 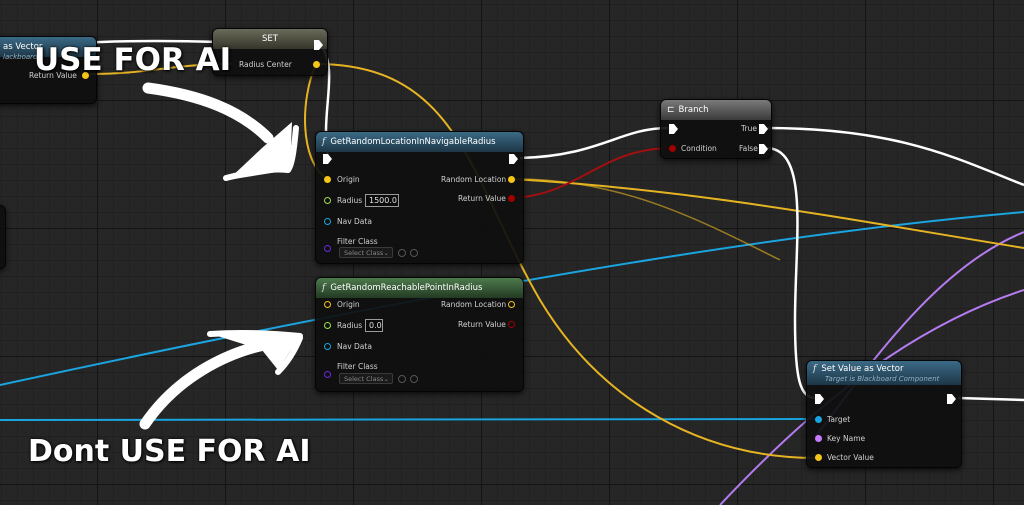 What do you see at coordinates (169, 451) in the screenshot?
I see `annotation-dont-use-for-ai: Dont USE FOR AI` at bounding box center [169, 451].